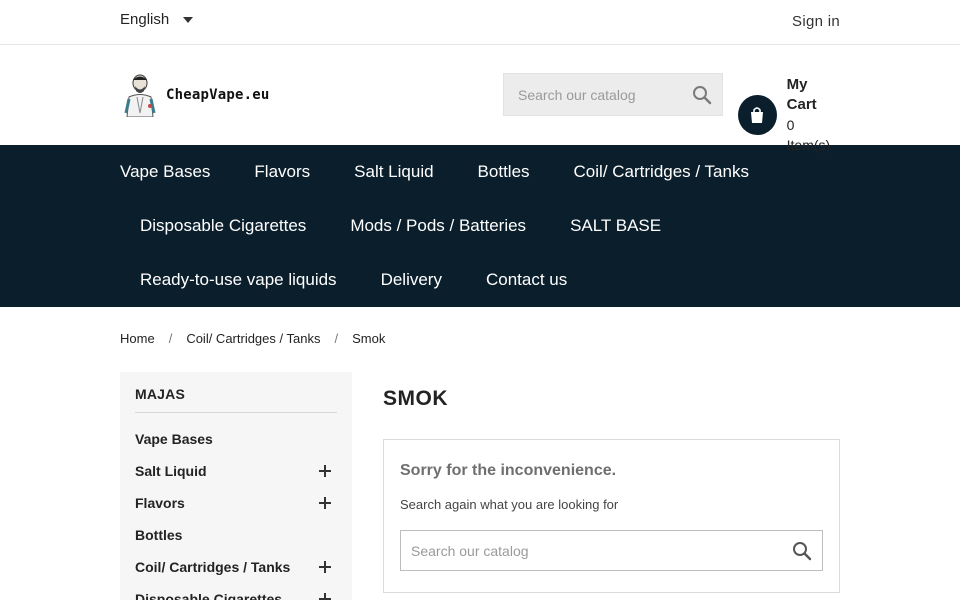  I want to click on menu-item-salt-base: SALT BASE, so click(615, 226).